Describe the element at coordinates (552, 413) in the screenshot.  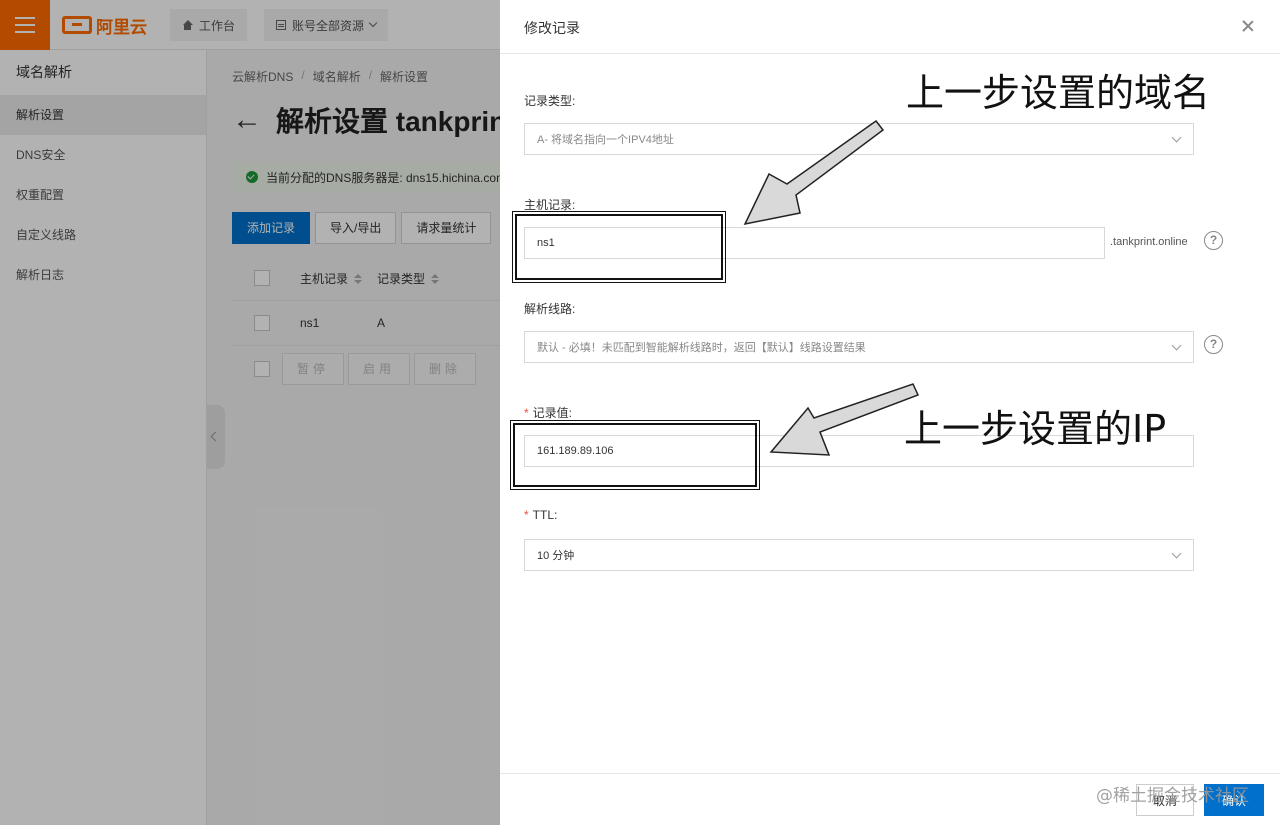
I see `record-value-label-text: 记录值:` at that location.